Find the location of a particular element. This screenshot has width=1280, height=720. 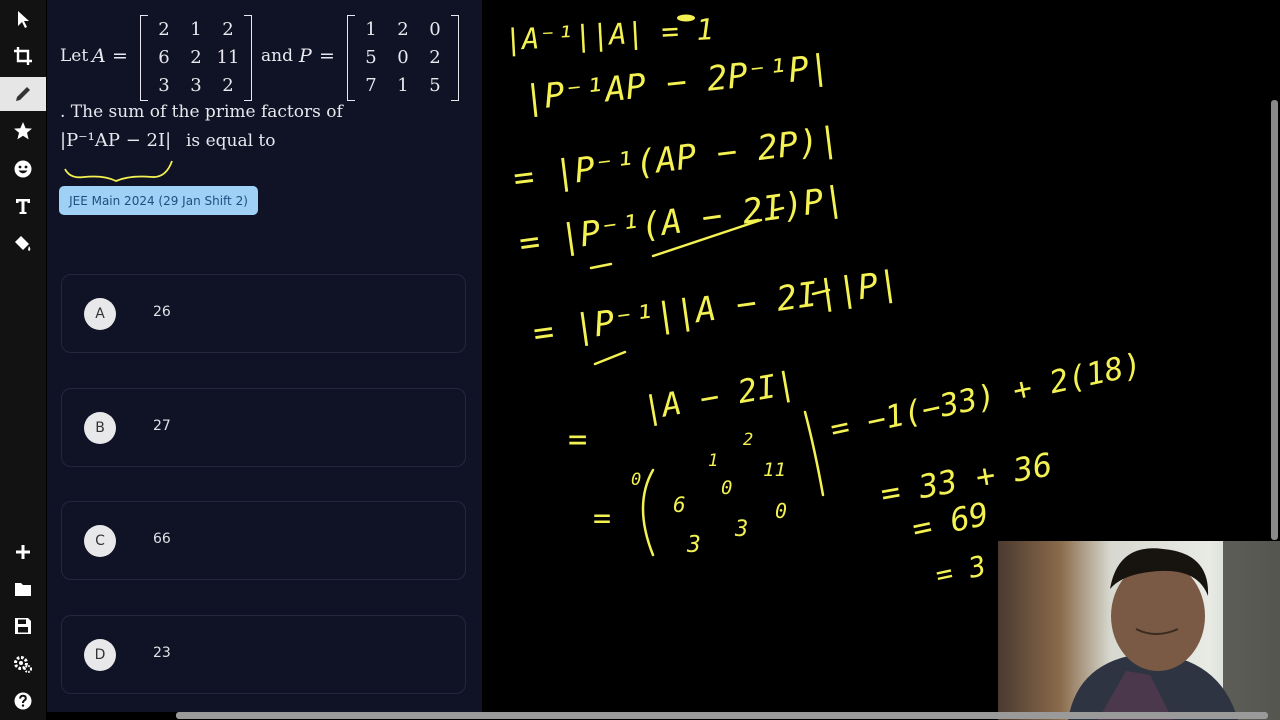

pointer-tool is located at coordinates (23, 19).